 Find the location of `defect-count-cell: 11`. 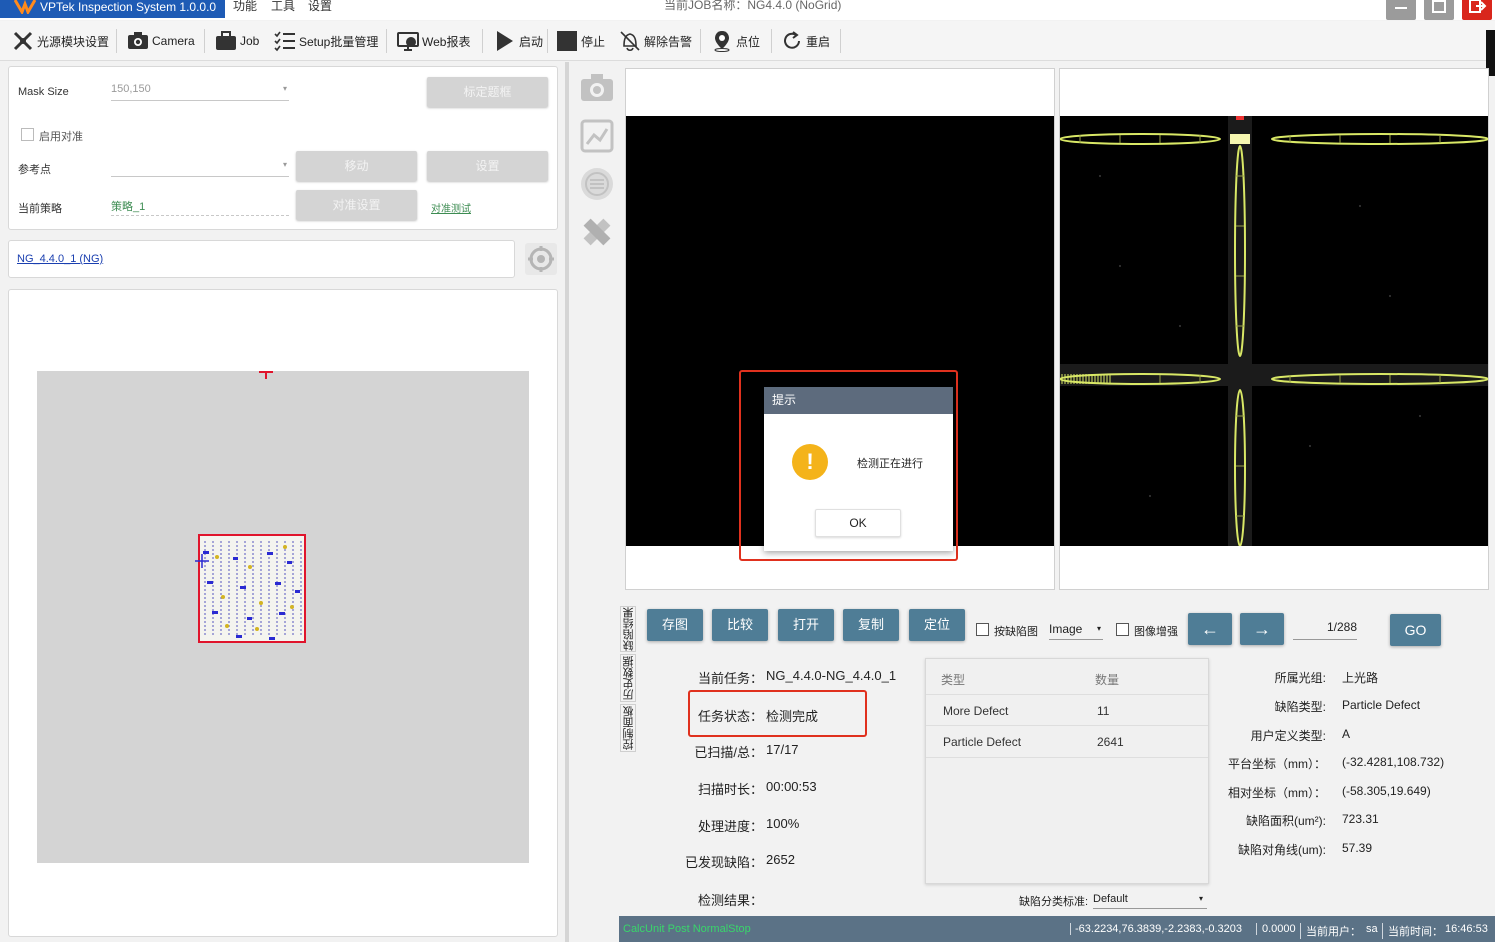

defect-count-cell: 11 is located at coordinates (1103, 711).